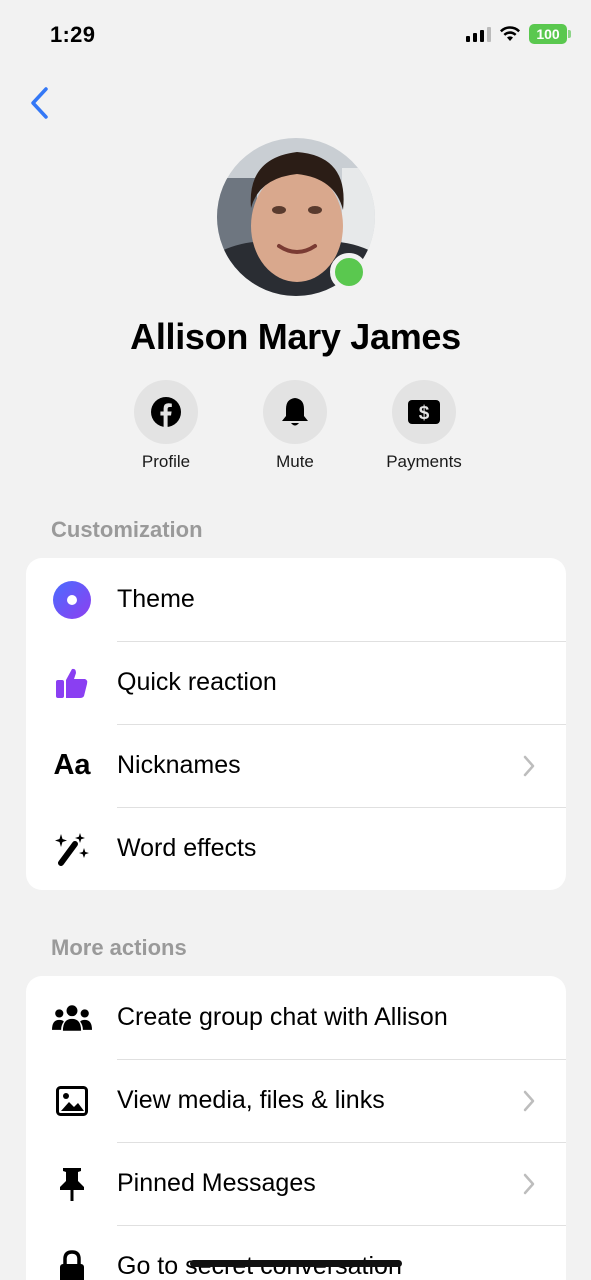 This screenshot has width=591, height=1280. I want to click on bell-icon, so click(295, 412).